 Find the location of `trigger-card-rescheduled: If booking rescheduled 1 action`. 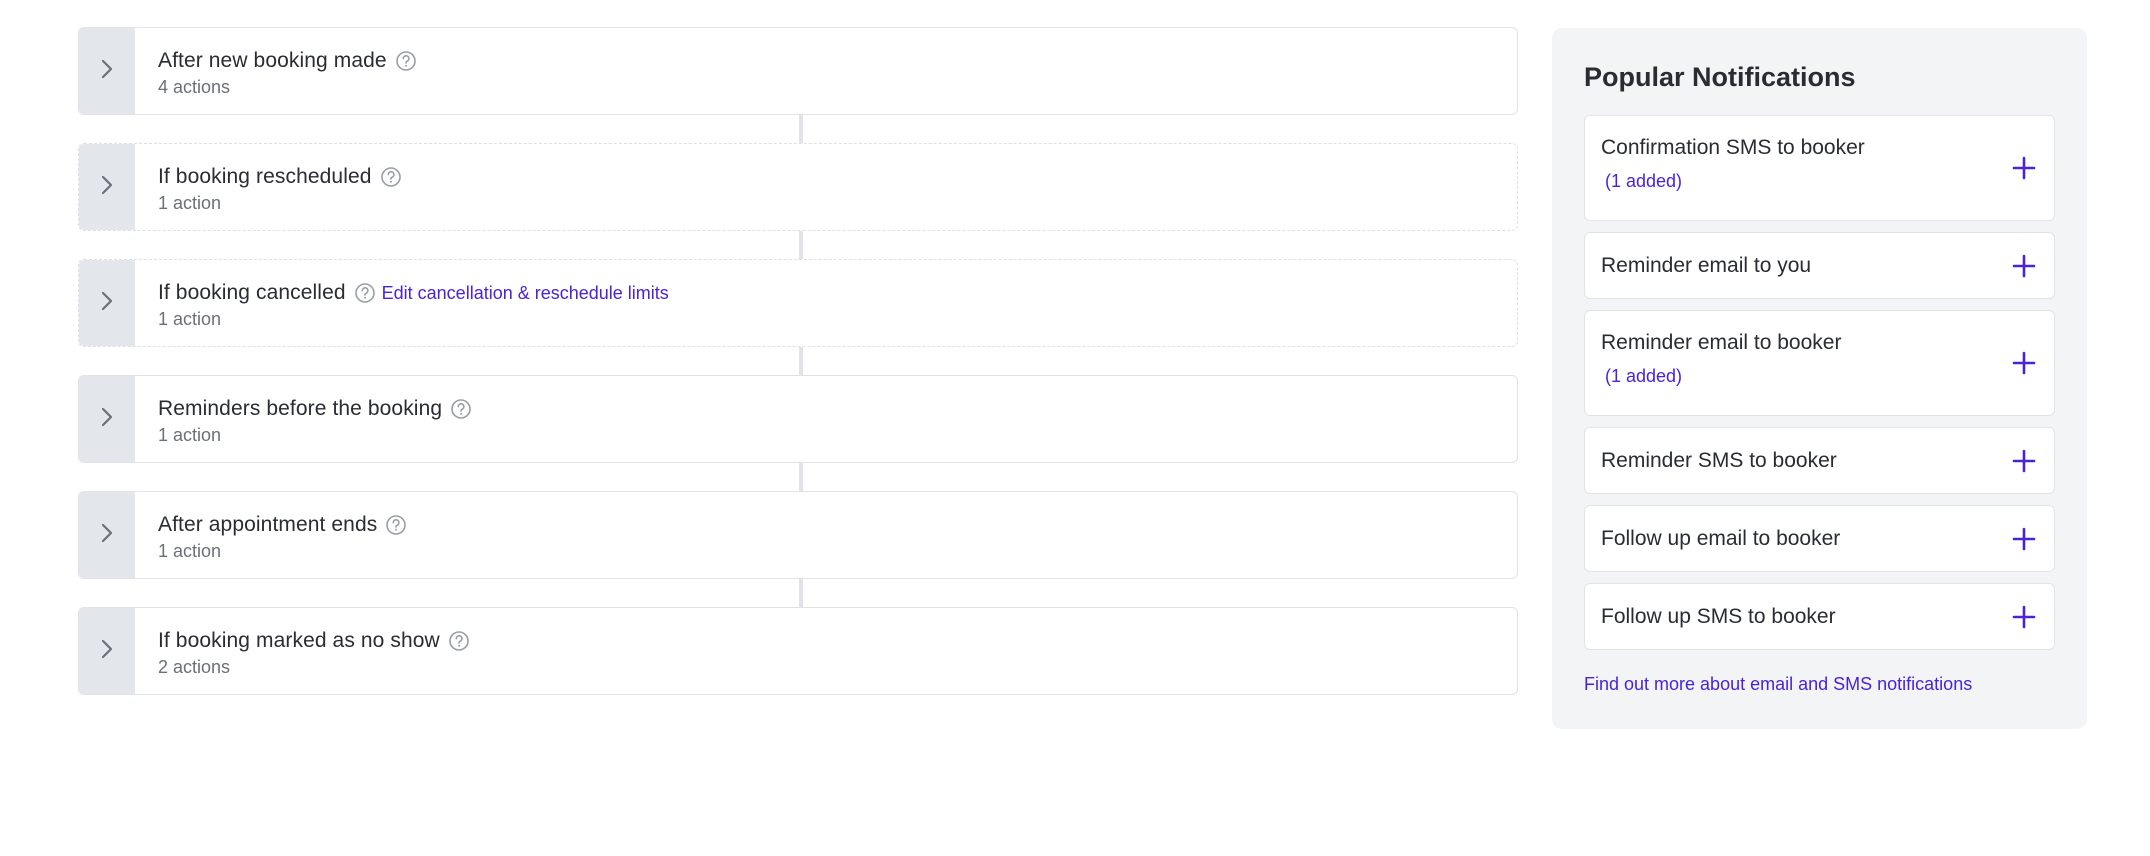

trigger-card-rescheduled: If booking rescheduled 1 action is located at coordinates (798, 187).